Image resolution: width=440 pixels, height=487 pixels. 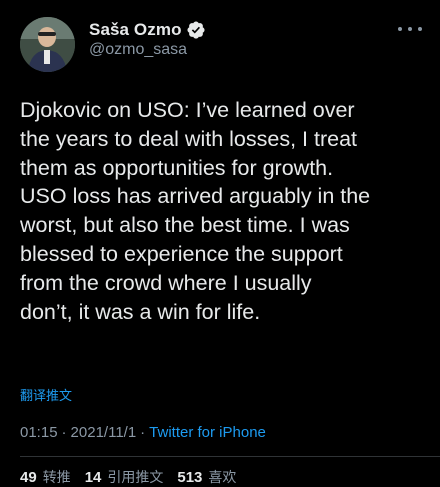 What do you see at coordinates (93, 477) in the screenshot?
I see `quote-tweets-count: 14` at bounding box center [93, 477].